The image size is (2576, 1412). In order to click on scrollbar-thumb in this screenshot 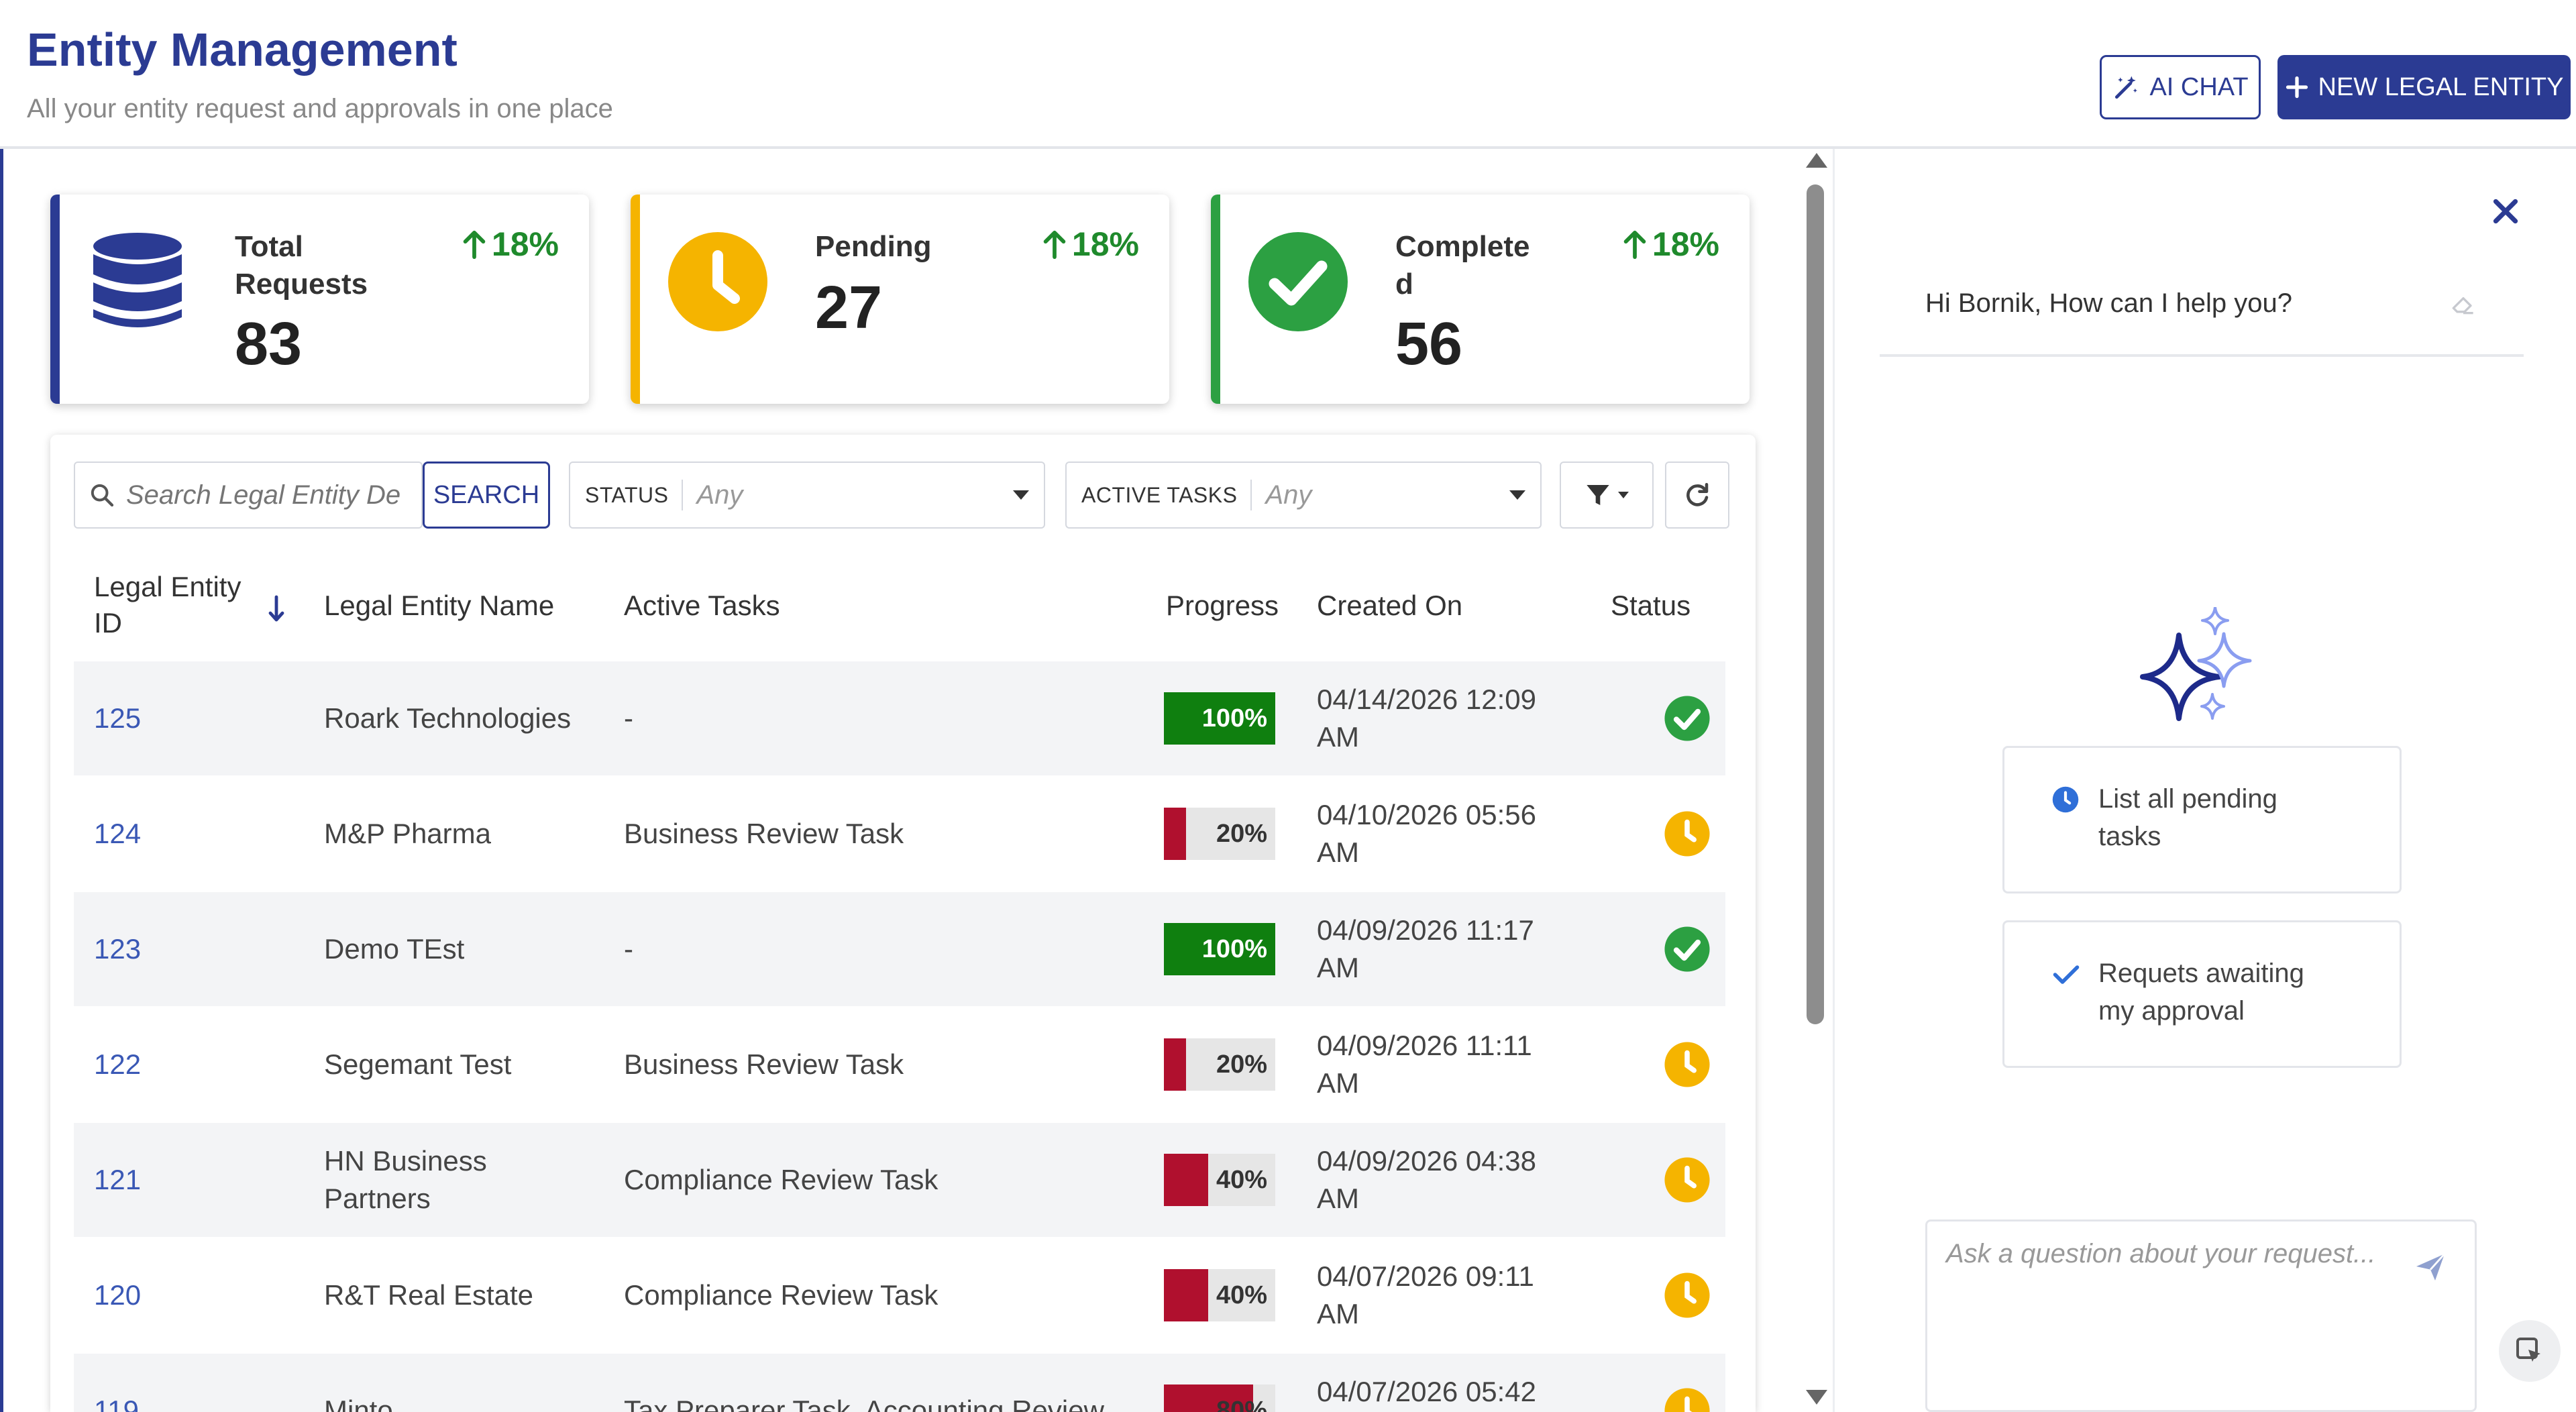, I will do `click(1815, 604)`.